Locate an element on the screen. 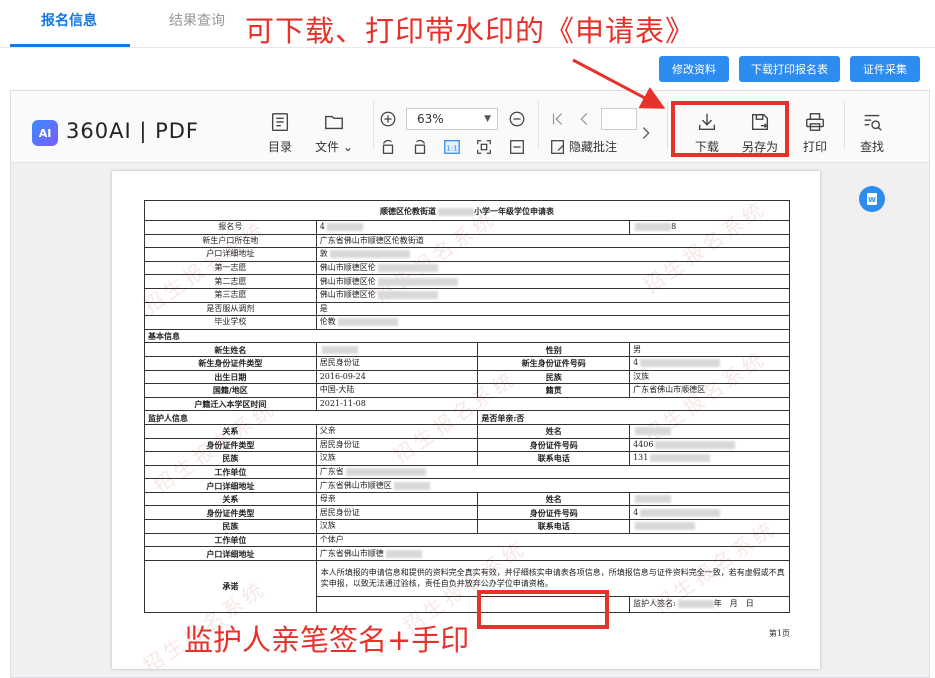 The image size is (935, 678). printer-icon is located at coordinates (815, 122).